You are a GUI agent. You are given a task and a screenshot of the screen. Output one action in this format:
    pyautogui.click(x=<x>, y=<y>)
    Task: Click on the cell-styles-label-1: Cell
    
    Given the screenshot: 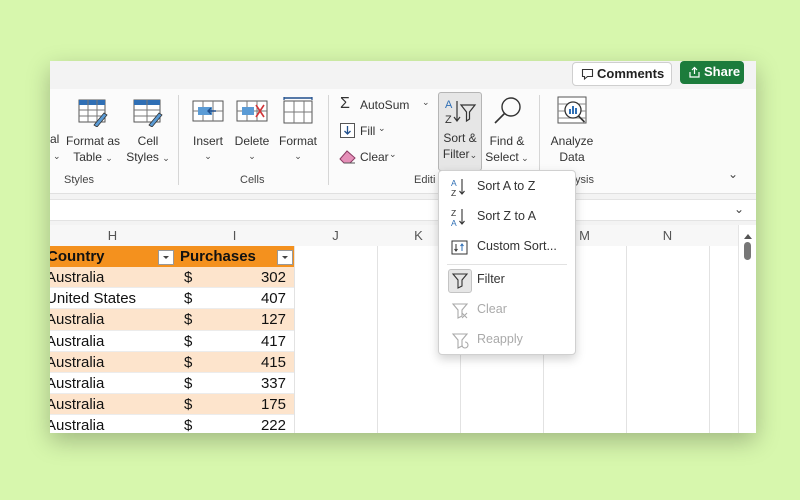 What is the action you would take?
    pyautogui.click(x=148, y=141)
    